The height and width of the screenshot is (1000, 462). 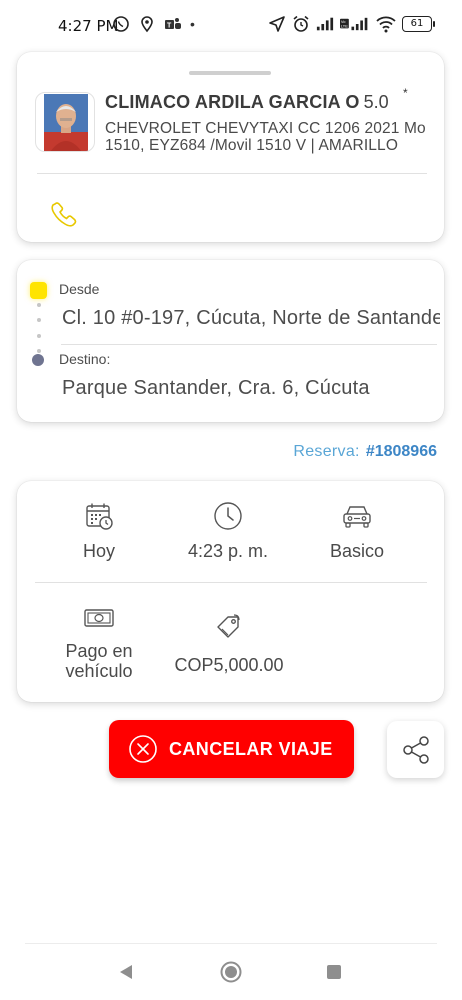 I want to click on reservation-id: #1808966, so click(x=401, y=451).